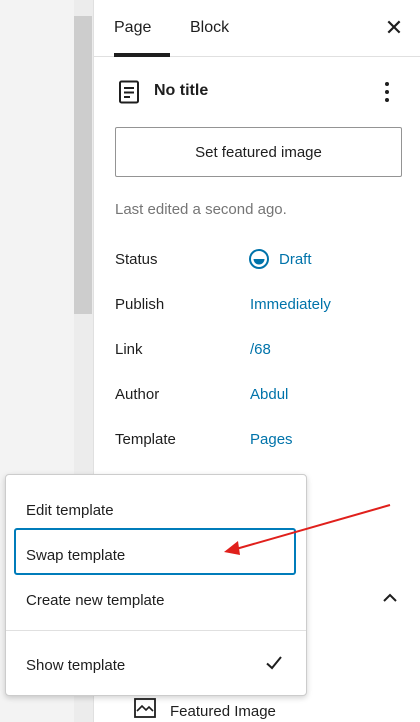 This screenshot has height=722, width=420. Describe the element at coordinates (259, 259) in the screenshot. I see `draft-status-icon` at that location.